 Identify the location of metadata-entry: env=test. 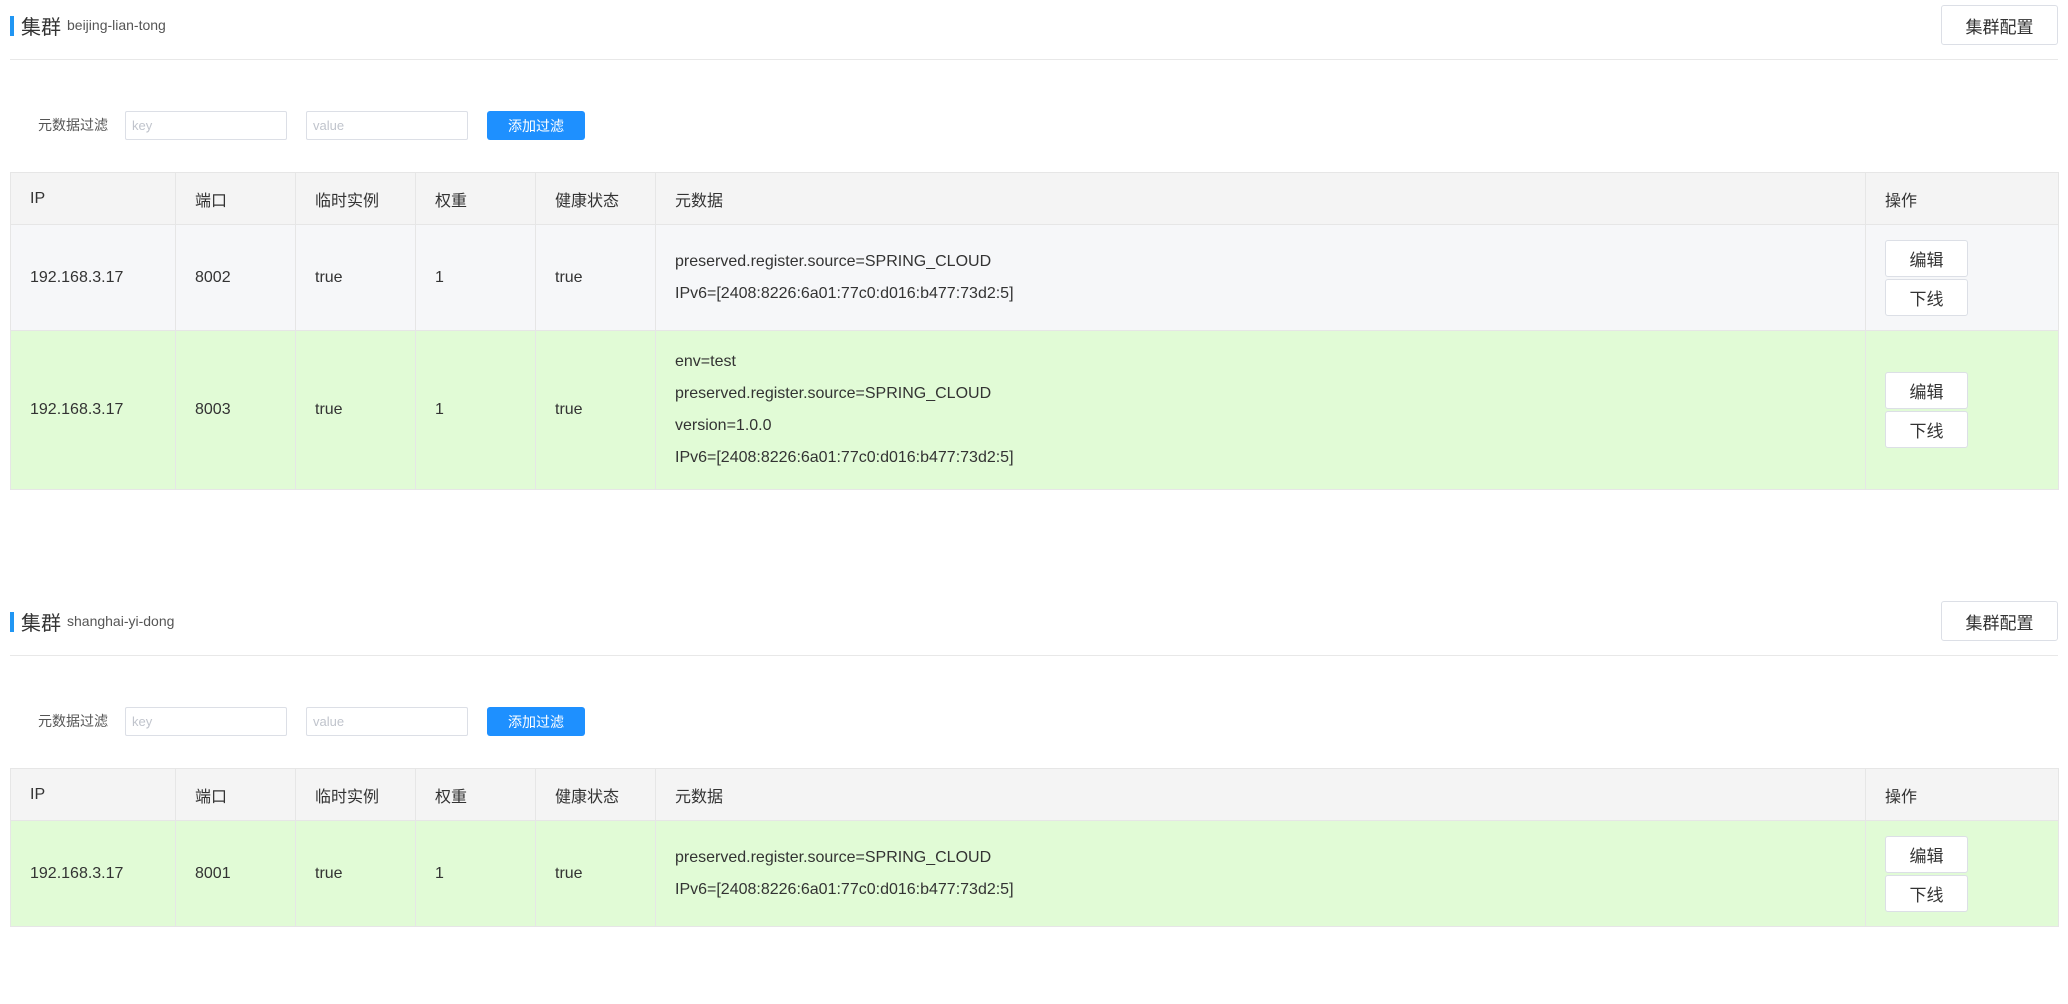
(705, 361).